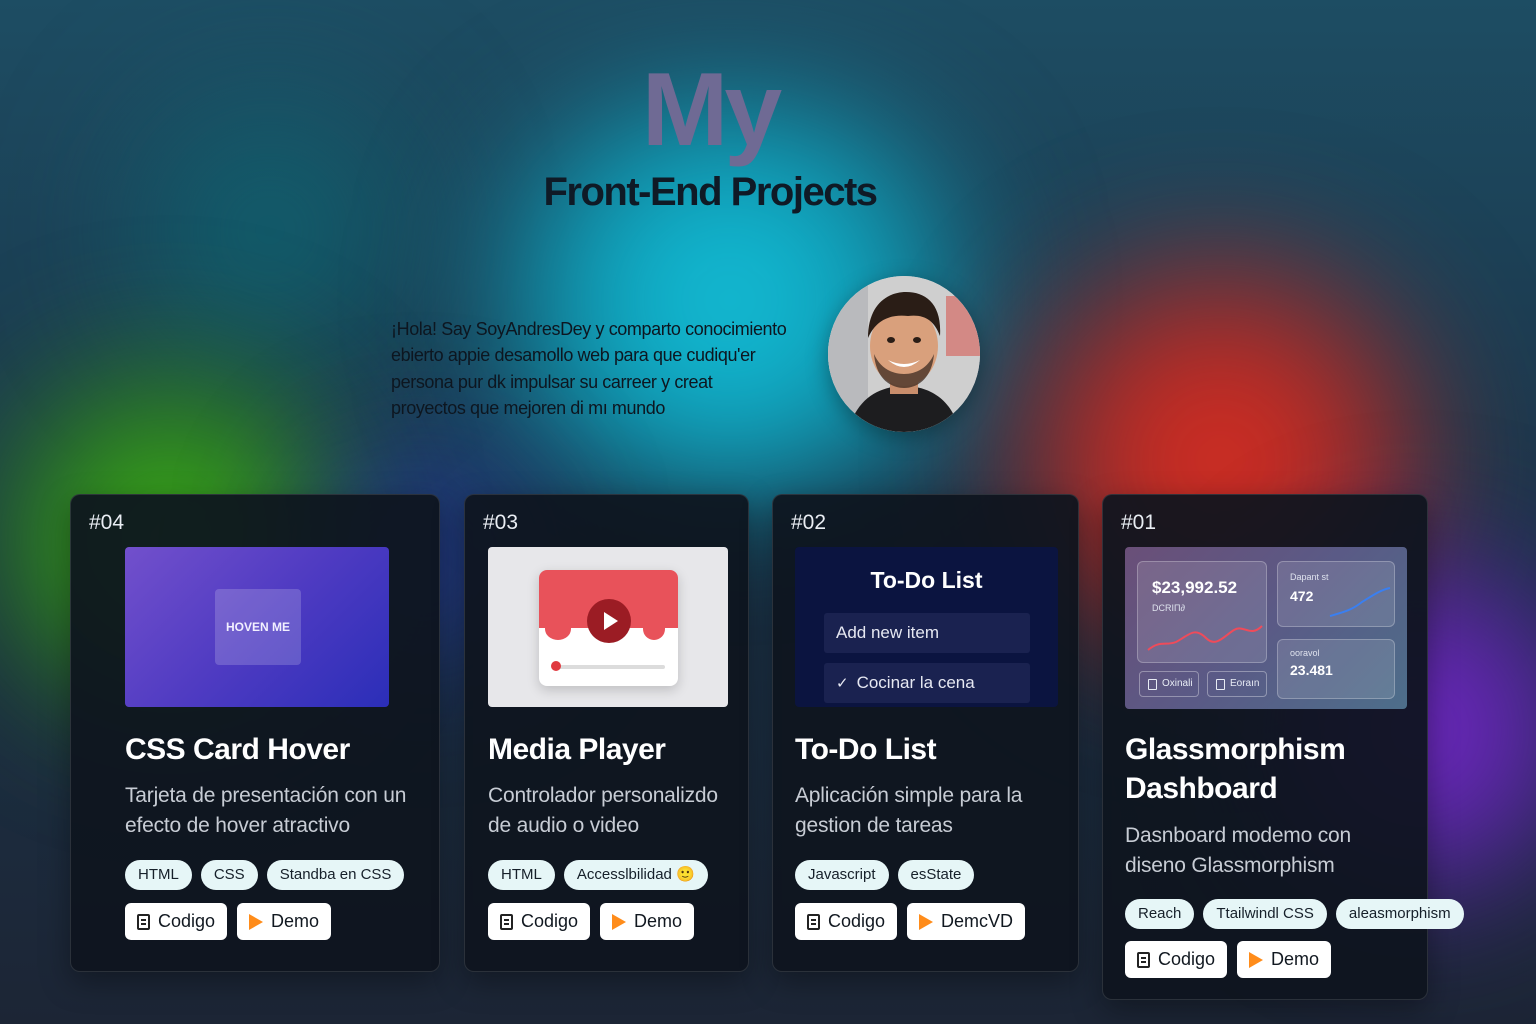 This screenshot has height=1024, width=1536. I want to click on line-chart-icon, so click(1205, 638).